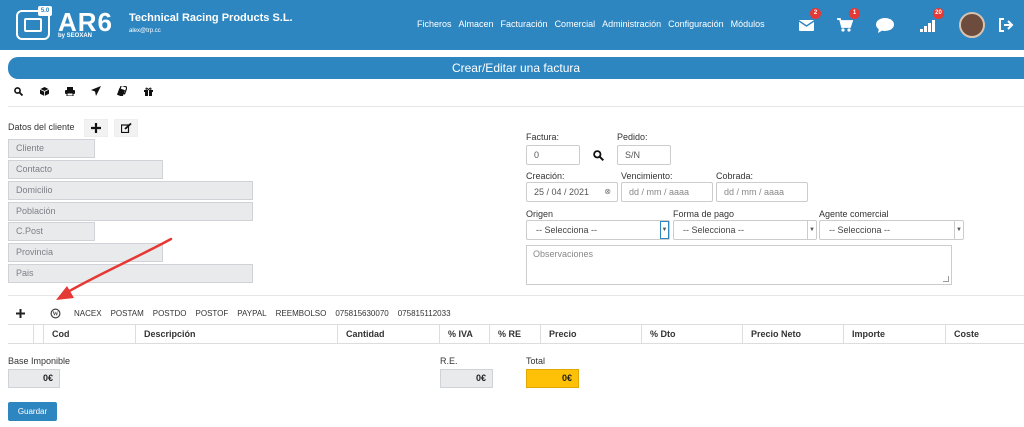 Image resolution: width=1024 pixels, height=427 pixels. I want to click on client-field-cliente: Cliente, so click(51, 148).